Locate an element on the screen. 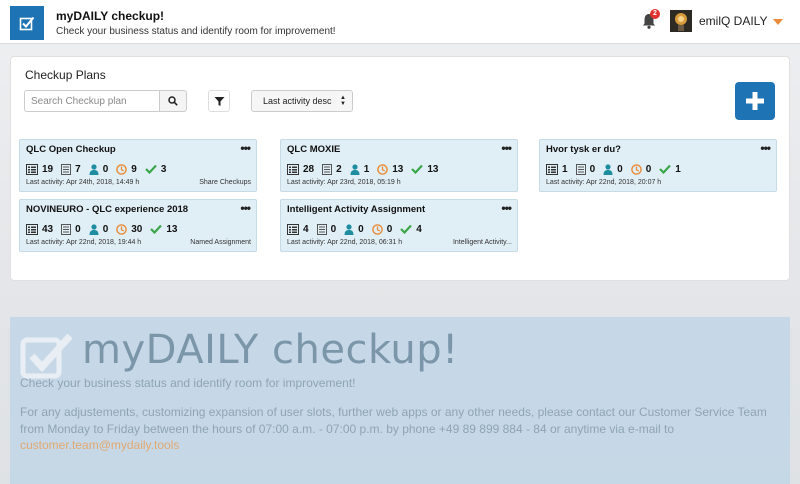  stat-value: 9 is located at coordinates (134, 169).